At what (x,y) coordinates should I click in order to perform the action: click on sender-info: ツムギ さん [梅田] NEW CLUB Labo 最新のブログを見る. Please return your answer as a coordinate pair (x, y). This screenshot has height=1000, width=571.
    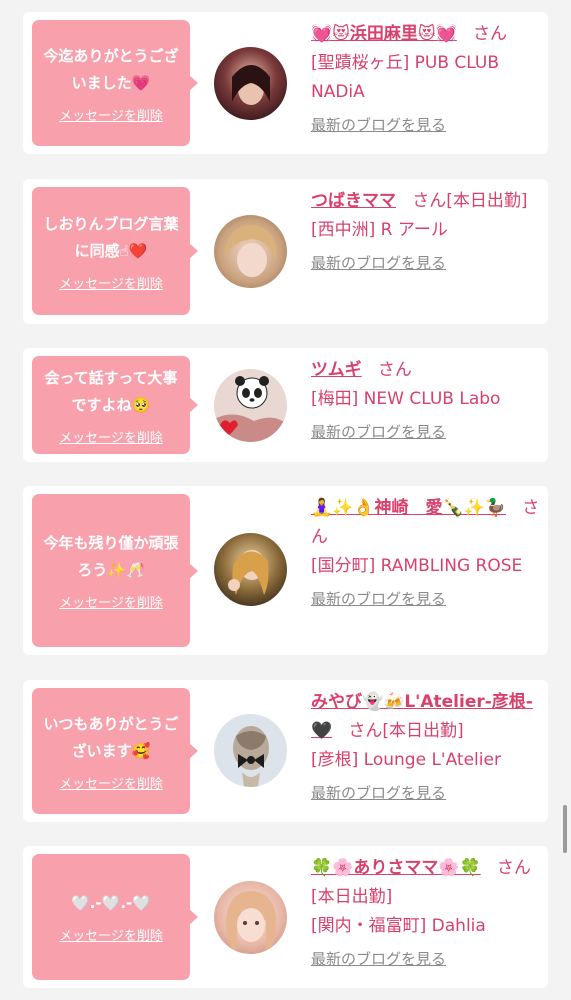
    Looking at the image, I should click on (427, 401).